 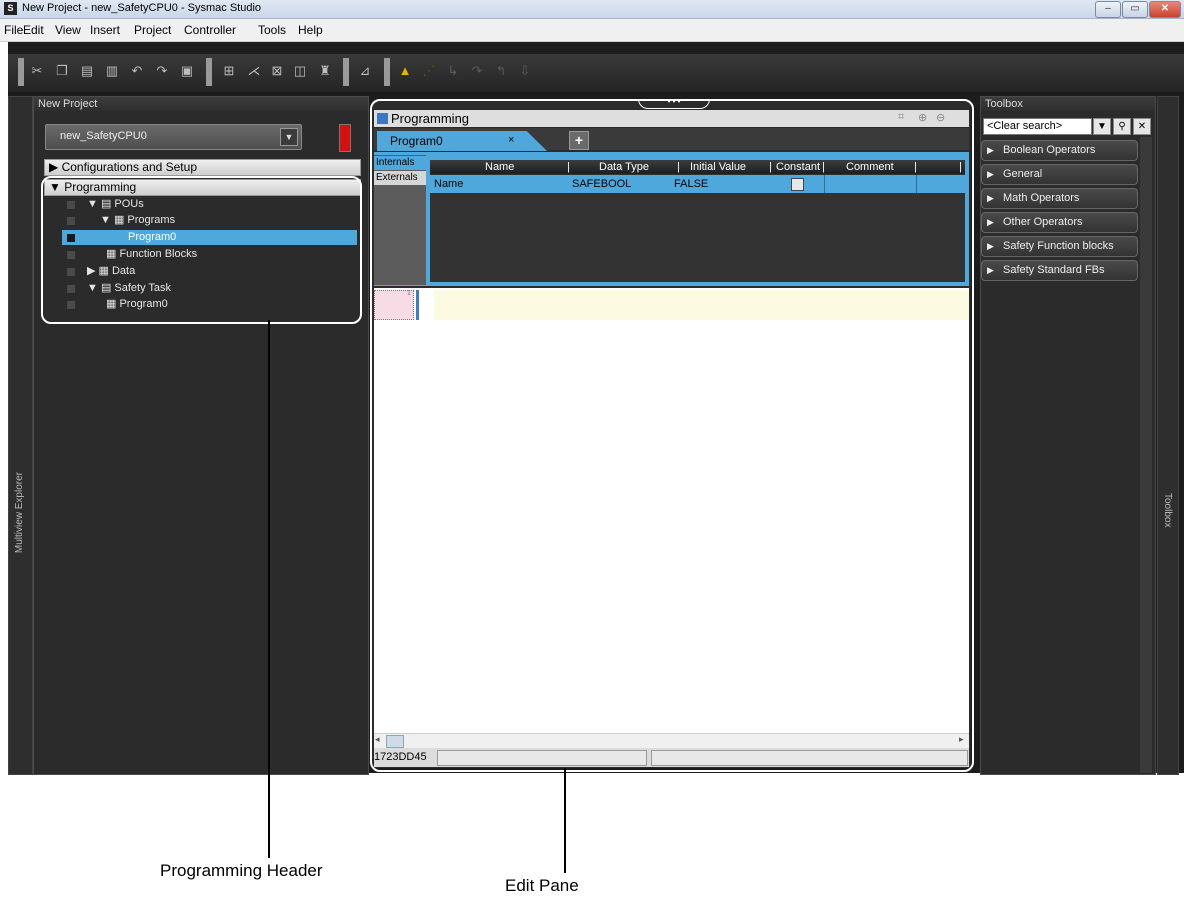 I want to click on multiview-strip-label: Multiview Explorer, so click(x=19, y=513).